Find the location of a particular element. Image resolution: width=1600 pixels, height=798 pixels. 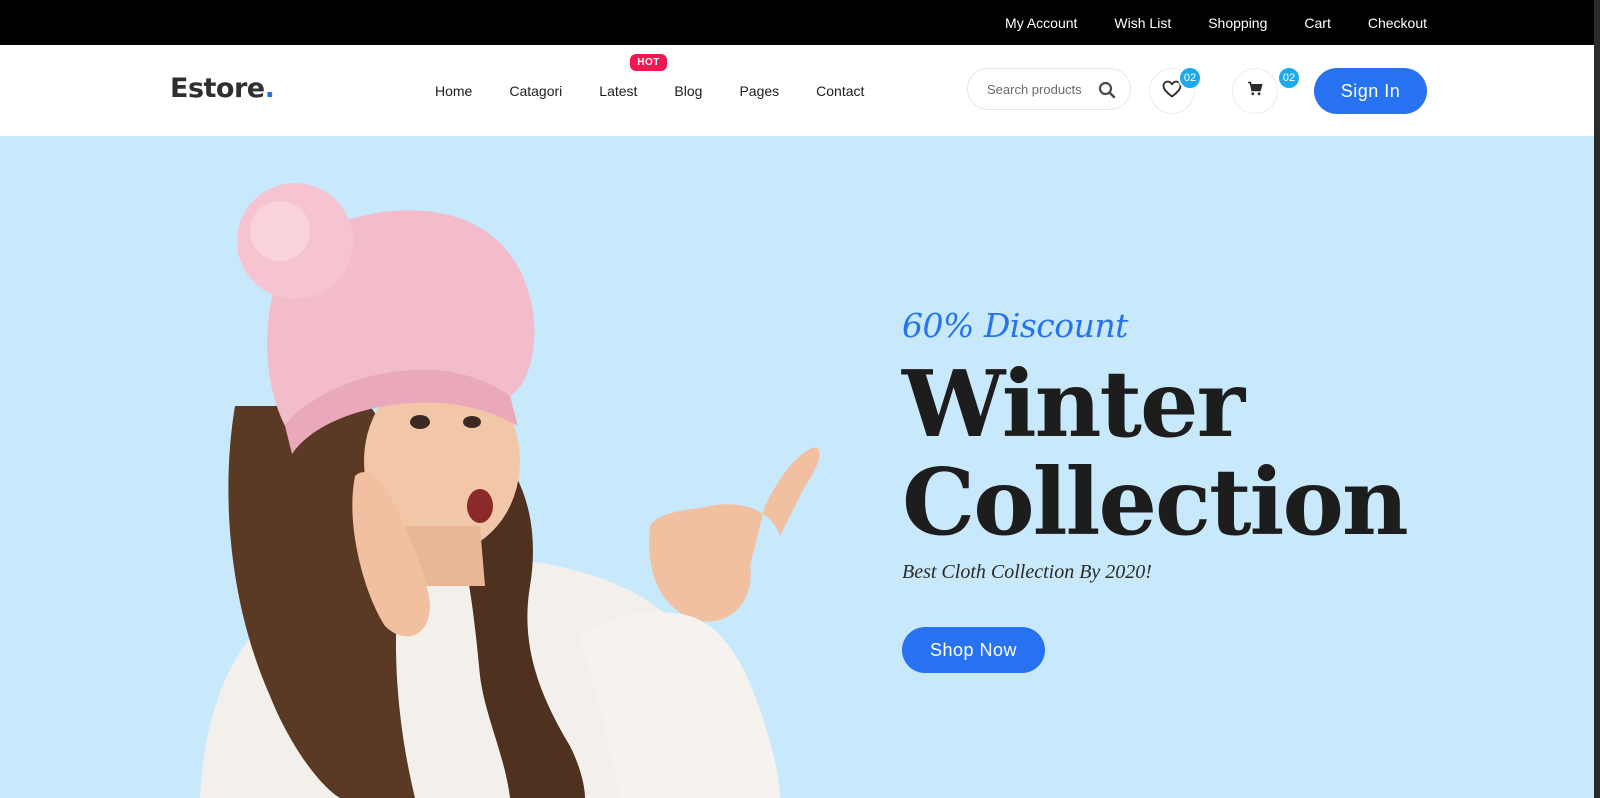

search-icon is located at coordinates (1107, 90).